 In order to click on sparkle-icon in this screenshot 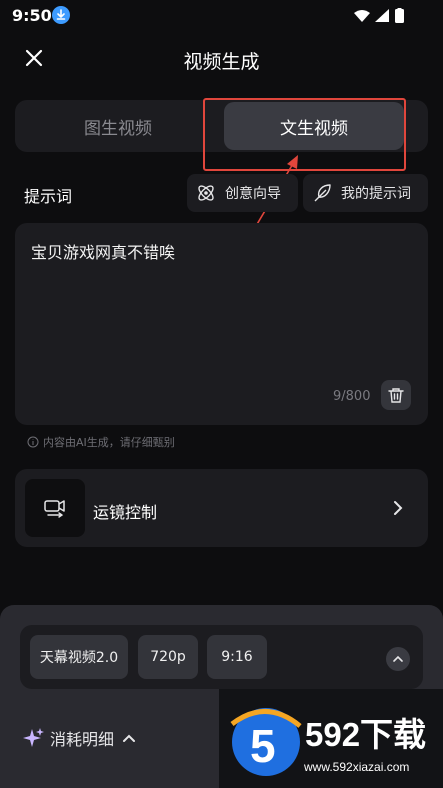, I will do `click(33, 737)`.